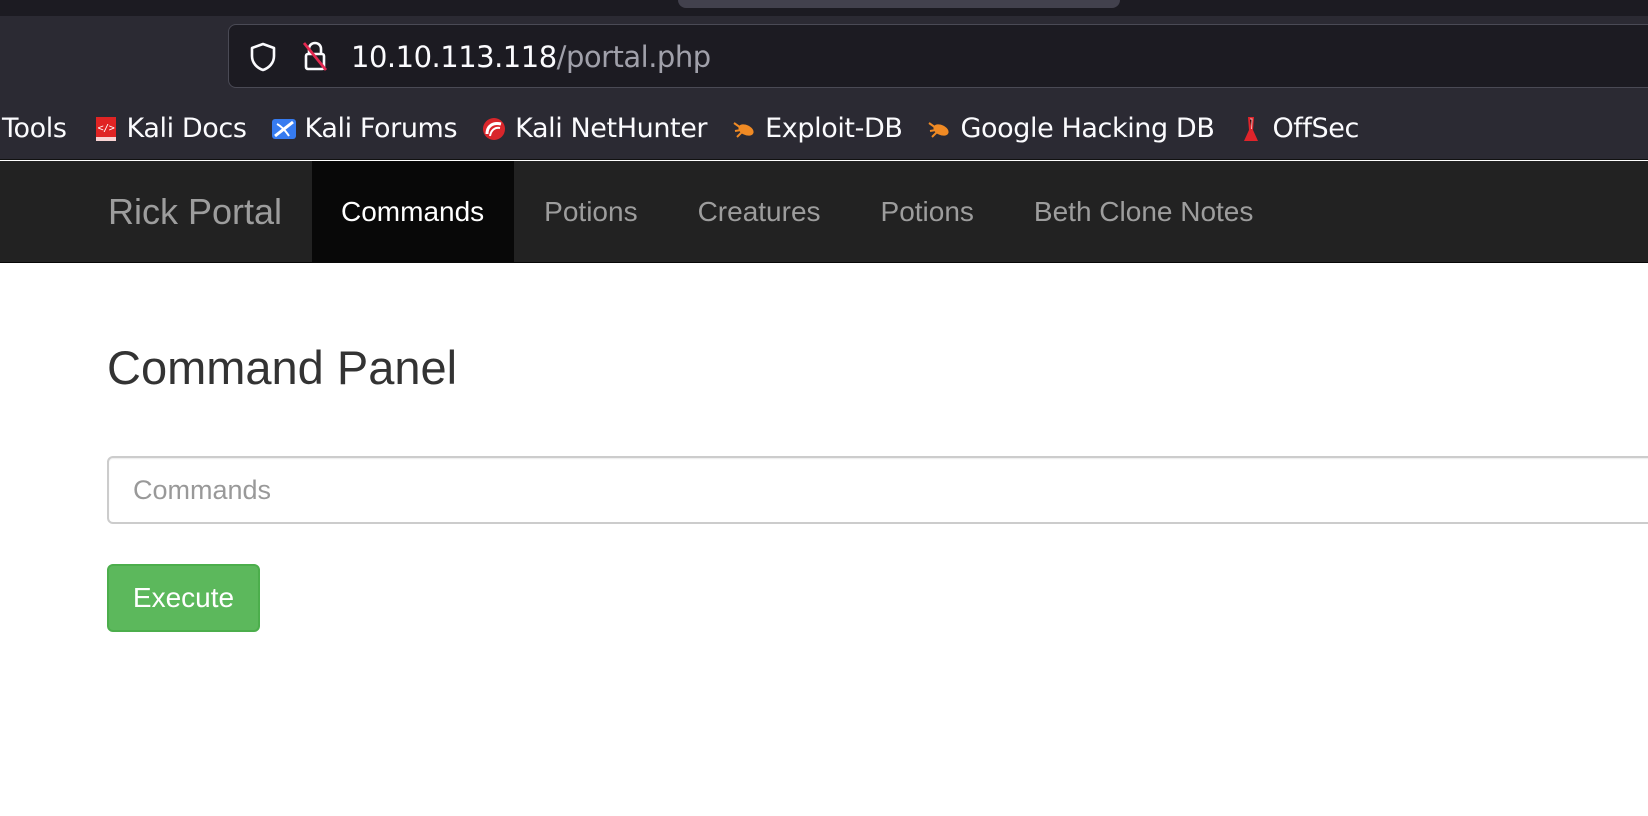 The height and width of the screenshot is (816, 1648). What do you see at coordinates (1315, 128) in the screenshot?
I see `bookmark-label: OffSec` at bounding box center [1315, 128].